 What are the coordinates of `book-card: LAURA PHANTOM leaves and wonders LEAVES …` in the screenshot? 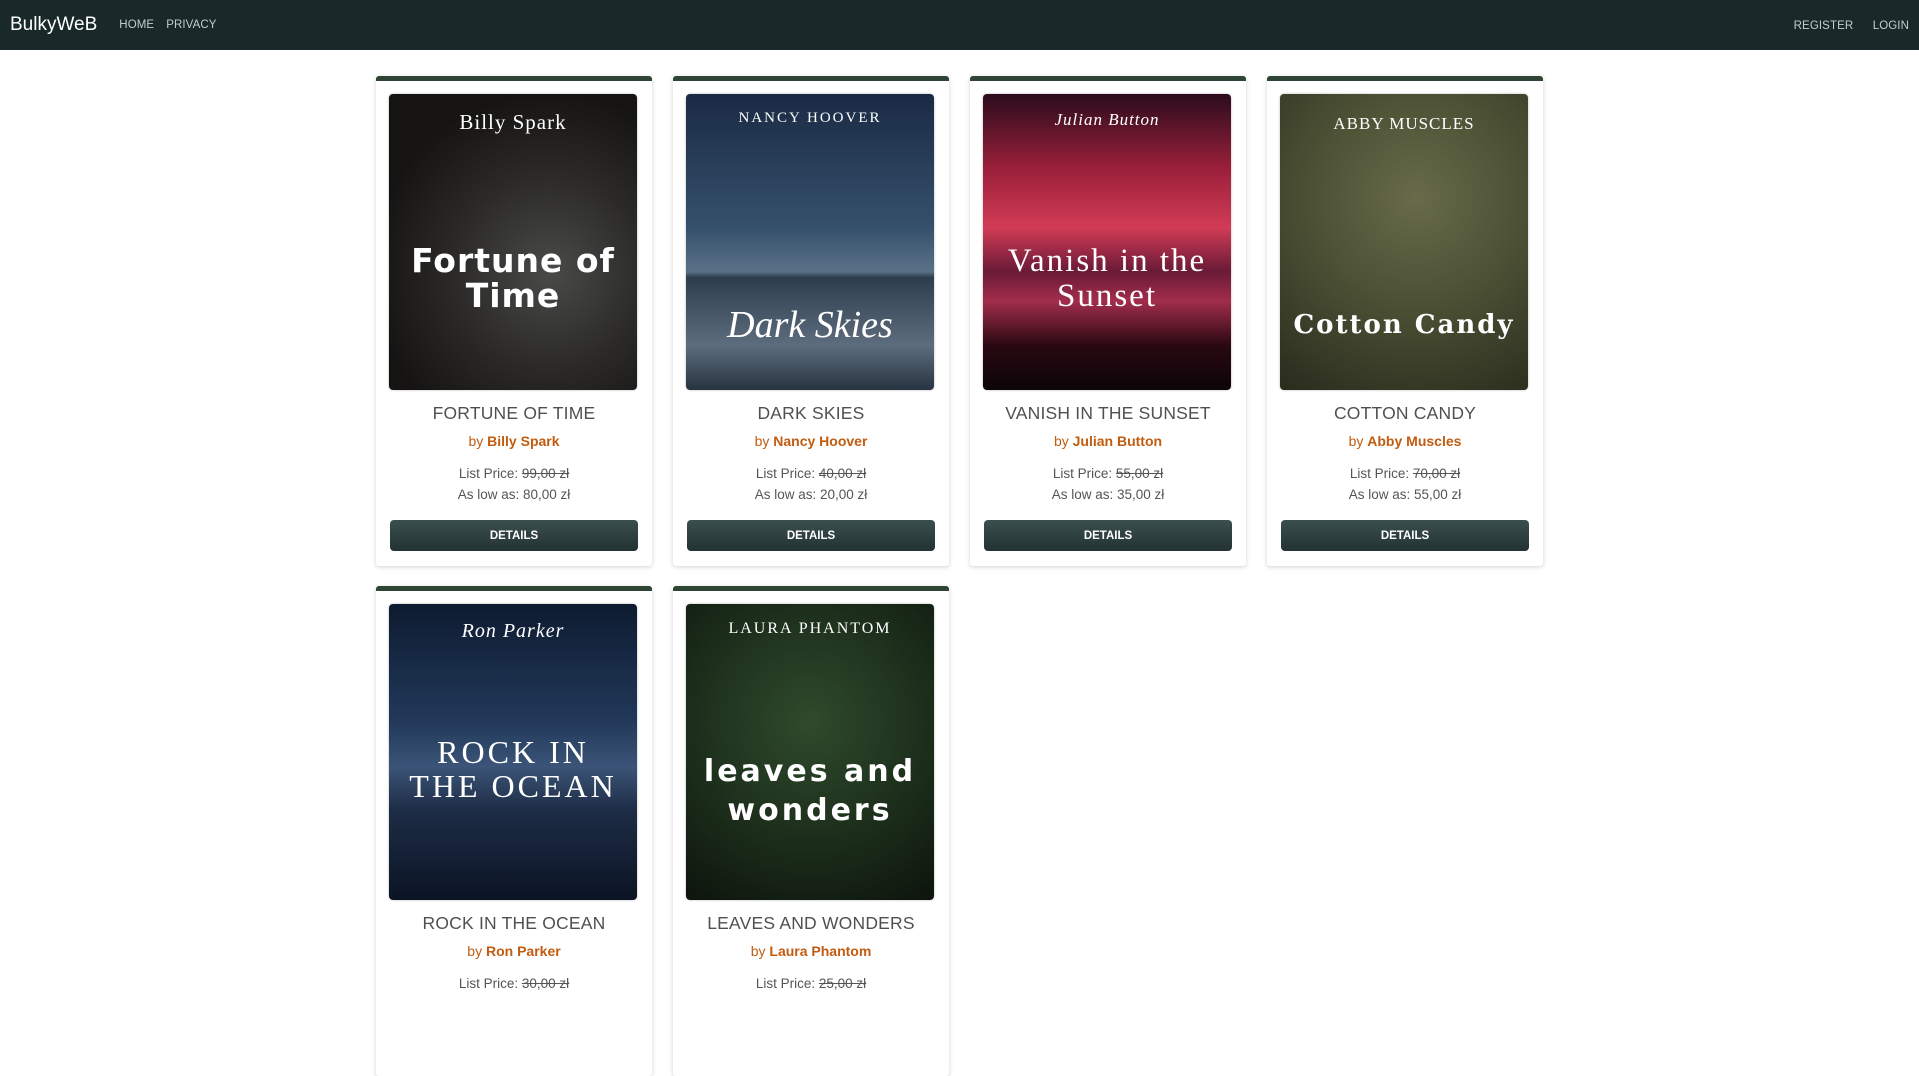 It's located at (811, 831).